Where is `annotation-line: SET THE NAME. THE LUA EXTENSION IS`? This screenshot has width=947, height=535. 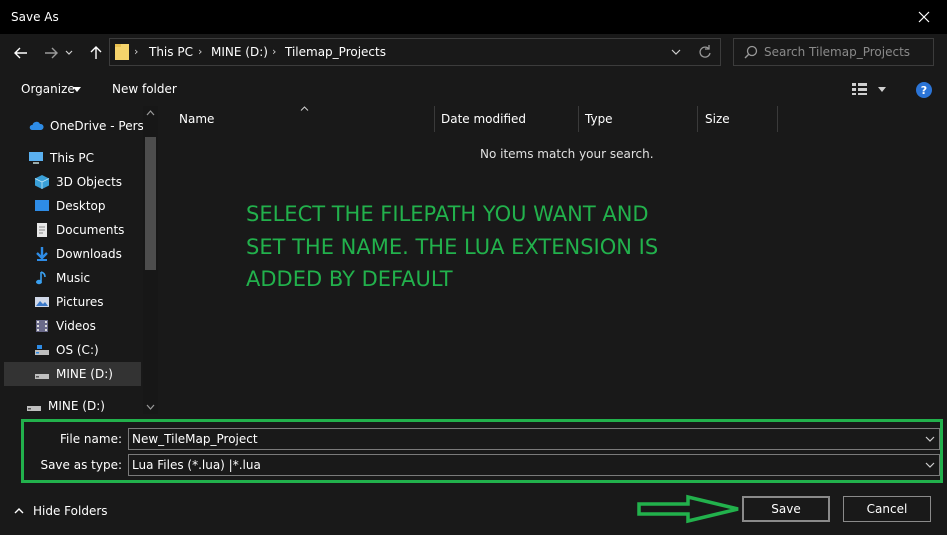 annotation-line: SET THE NAME. THE LUA EXTENSION IS is located at coordinates (452, 246).